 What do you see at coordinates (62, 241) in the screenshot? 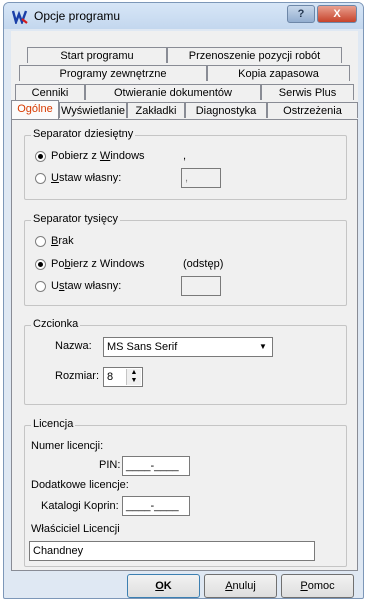
I see `thousands-none-label: Brak` at bounding box center [62, 241].